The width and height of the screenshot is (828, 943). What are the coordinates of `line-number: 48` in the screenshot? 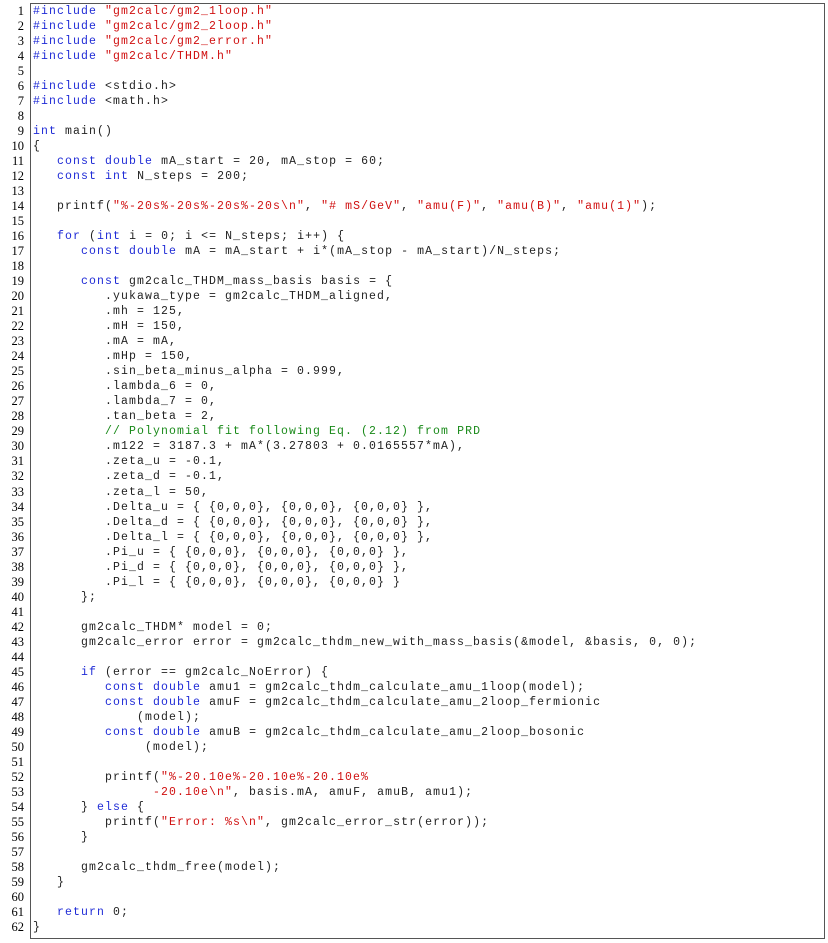 It's located at (18, 716).